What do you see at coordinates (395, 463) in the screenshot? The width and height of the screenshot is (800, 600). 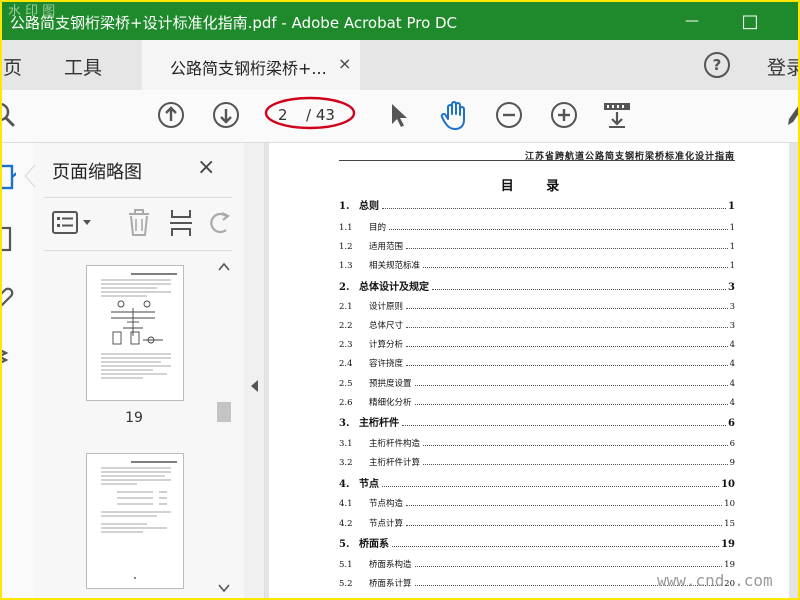 I see `toc-entry-title: 主桁杆件计算` at bounding box center [395, 463].